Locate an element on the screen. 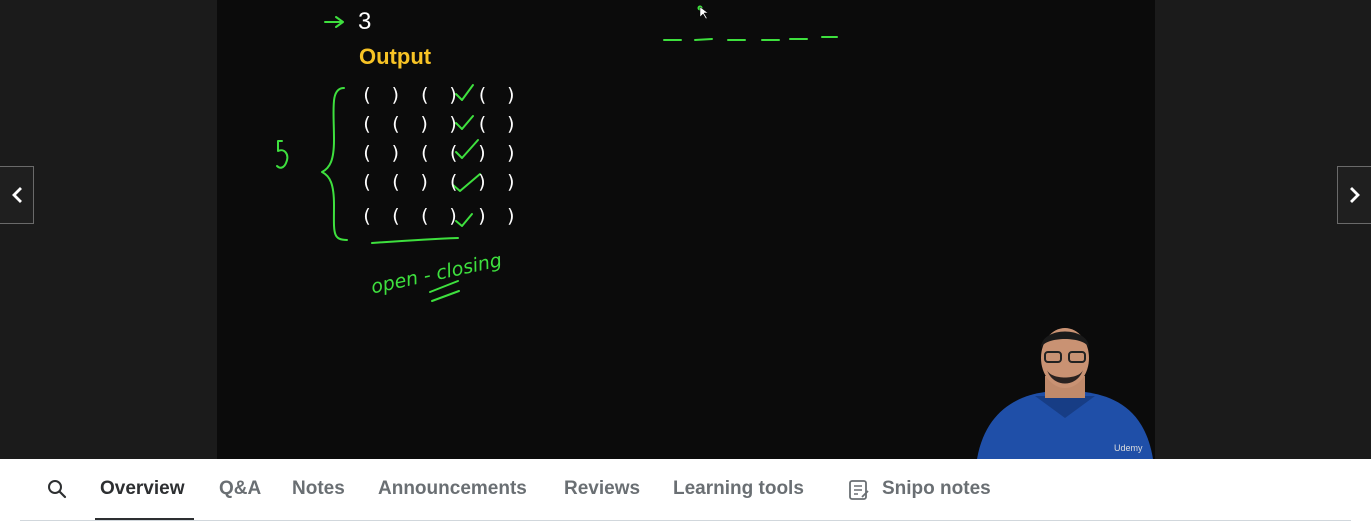 The width and height of the screenshot is (1371, 527). search-icon is located at coordinates (57, 489).